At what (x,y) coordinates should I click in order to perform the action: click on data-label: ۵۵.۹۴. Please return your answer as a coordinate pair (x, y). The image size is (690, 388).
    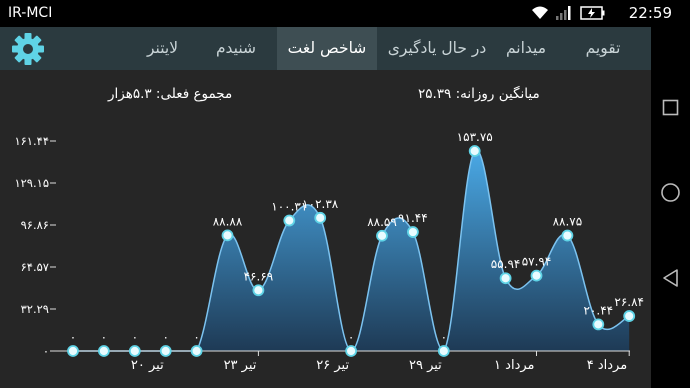
    Looking at the image, I should click on (506, 264).